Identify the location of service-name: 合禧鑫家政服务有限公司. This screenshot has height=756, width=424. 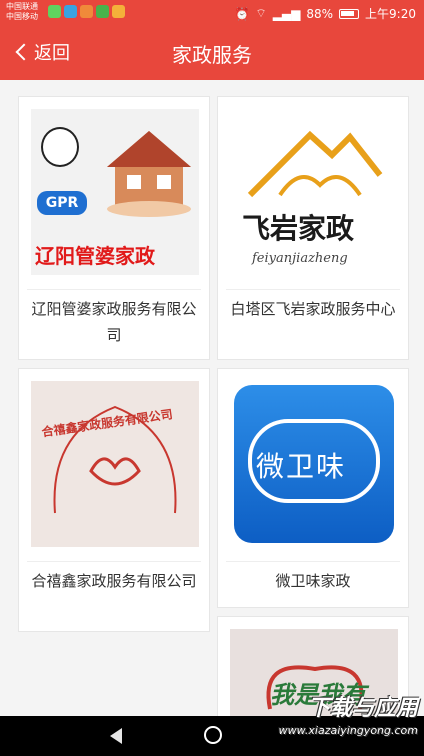
(114, 577).